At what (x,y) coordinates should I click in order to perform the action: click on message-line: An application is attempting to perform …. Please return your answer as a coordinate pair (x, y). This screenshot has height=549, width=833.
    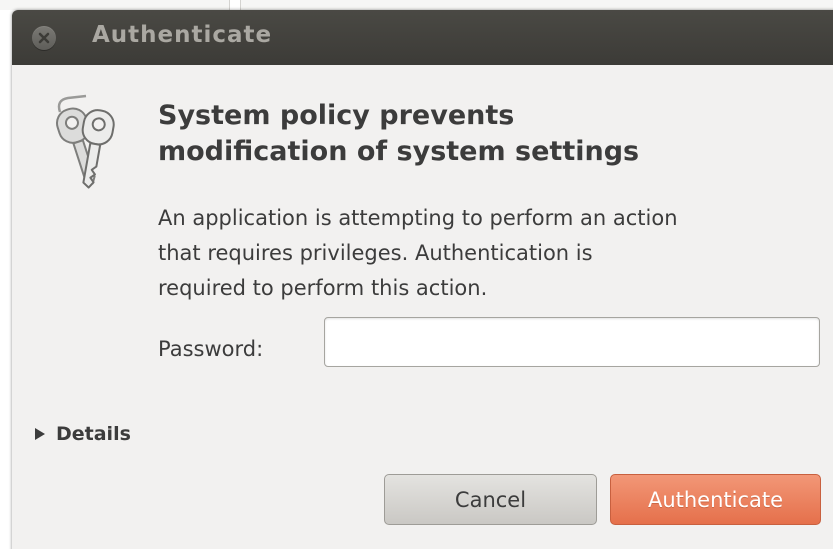
    Looking at the image, I should click on (418, 218).